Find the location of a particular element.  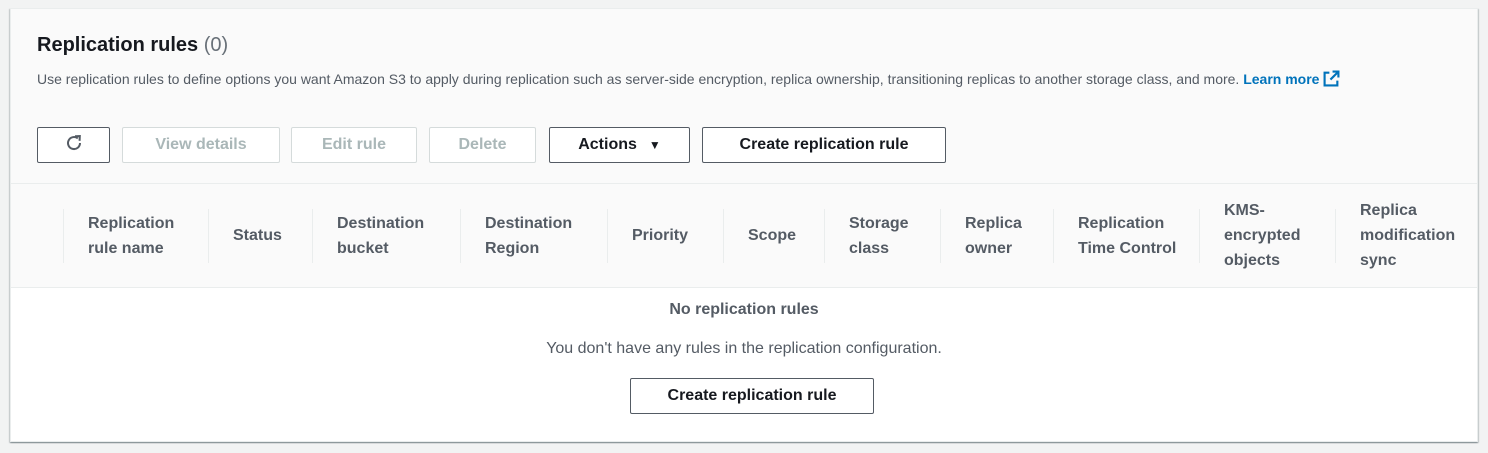

empty-state-create-rule-button: Create replication rule is located at coordinates (752, 396).